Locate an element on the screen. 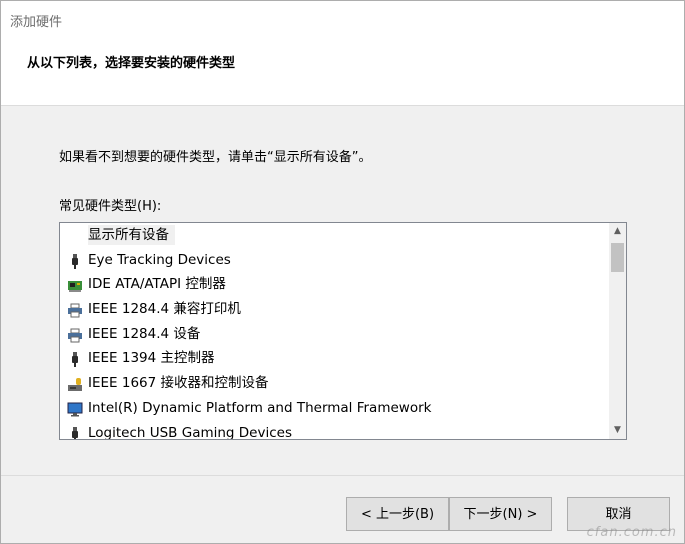 This screenshot has height=544, width=685. next-button: 下一步(N) > is located at coordinates (500, 514).